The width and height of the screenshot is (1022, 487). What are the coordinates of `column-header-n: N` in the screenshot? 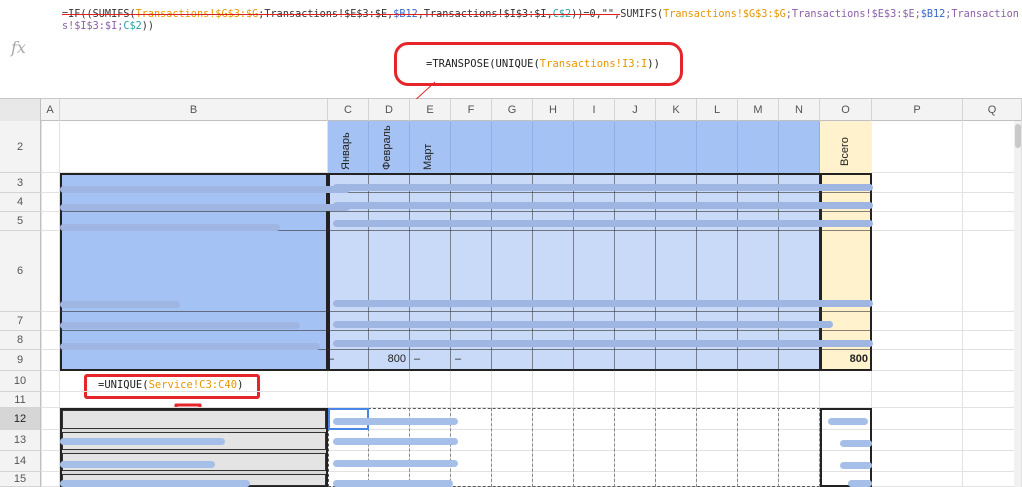 It's located at (799, 110).